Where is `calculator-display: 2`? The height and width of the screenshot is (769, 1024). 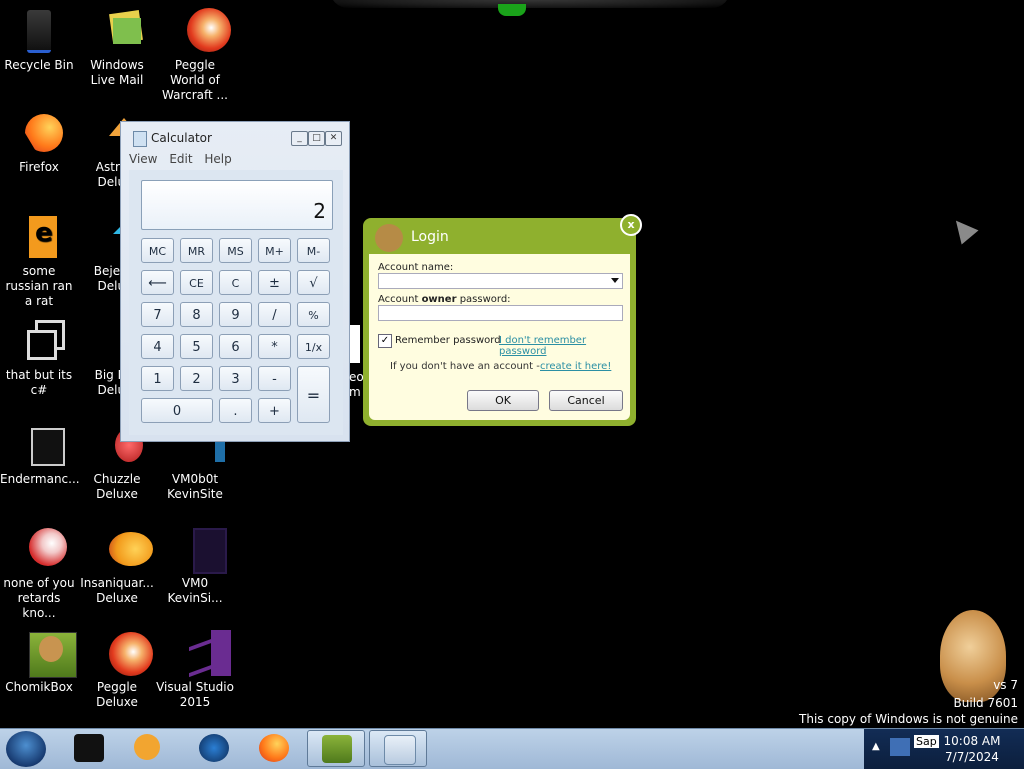
calculator-display: 2 is located at coordinates (237, 205).